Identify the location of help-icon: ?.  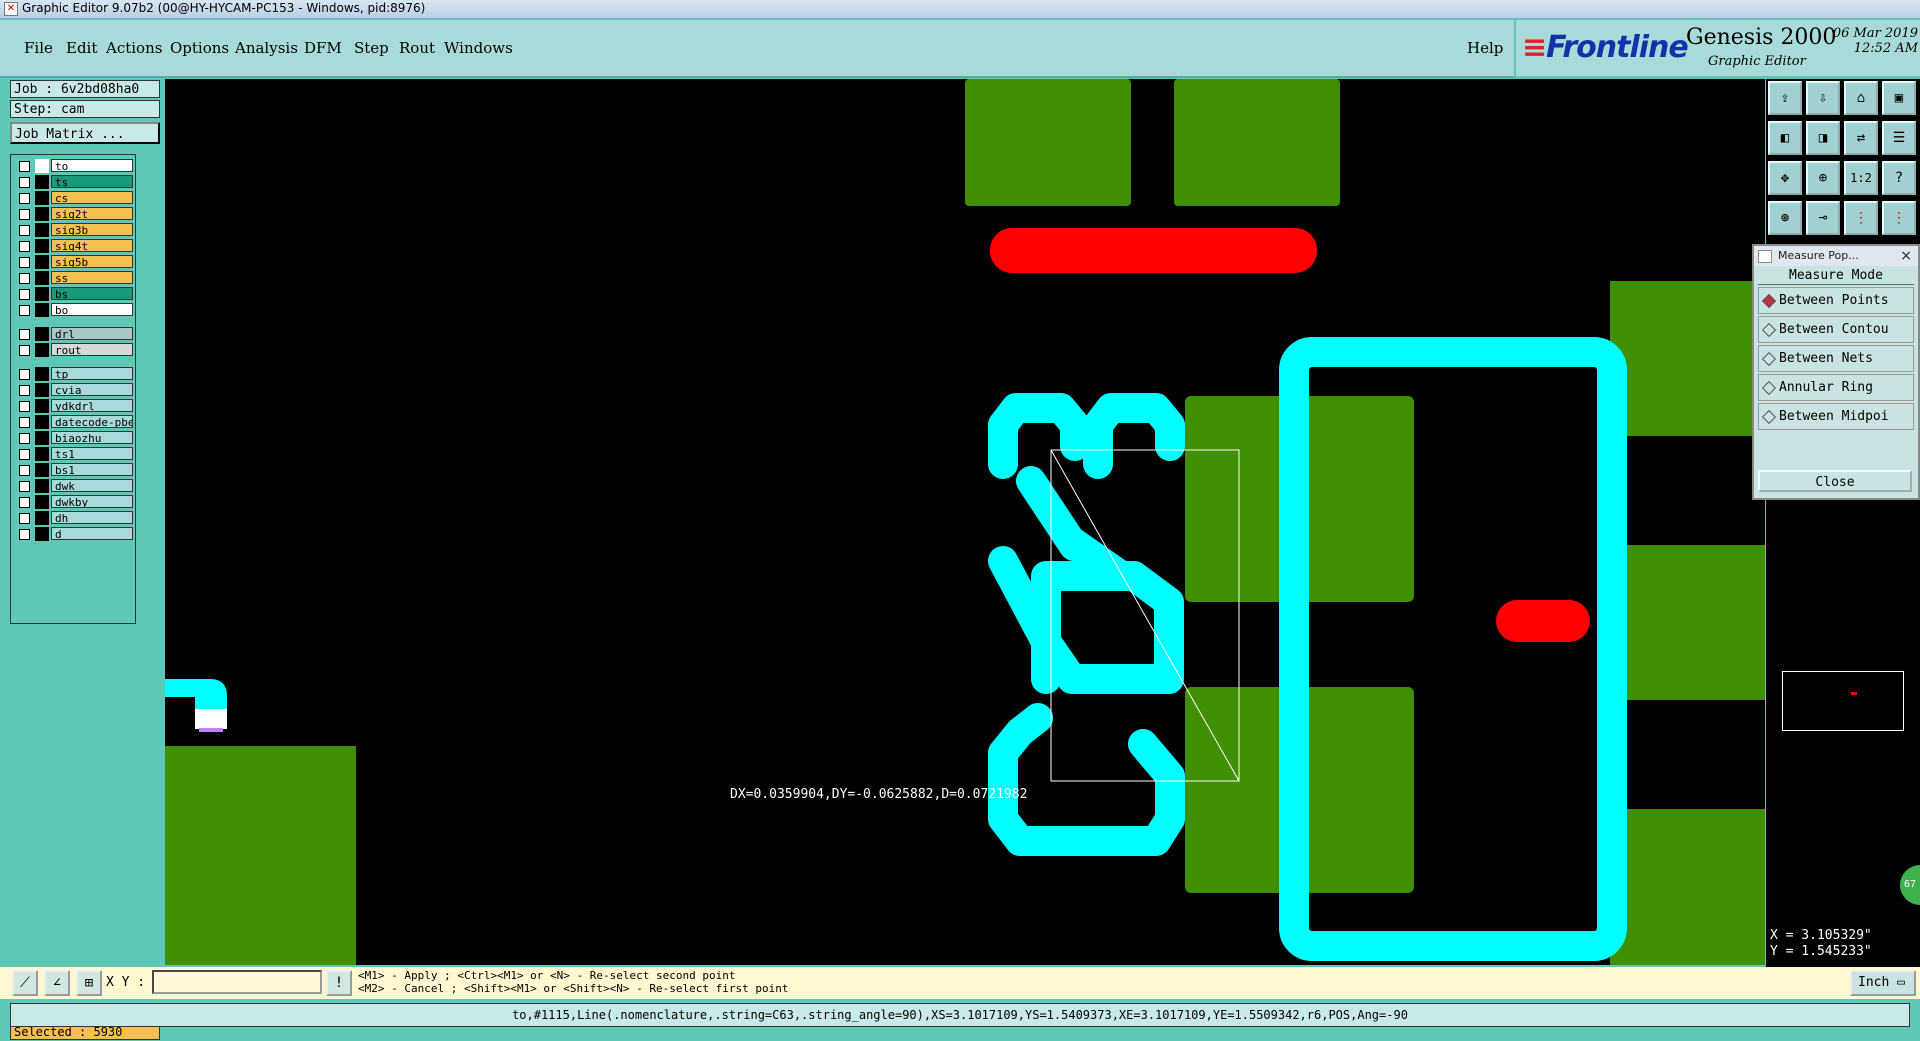
(1899, 178).